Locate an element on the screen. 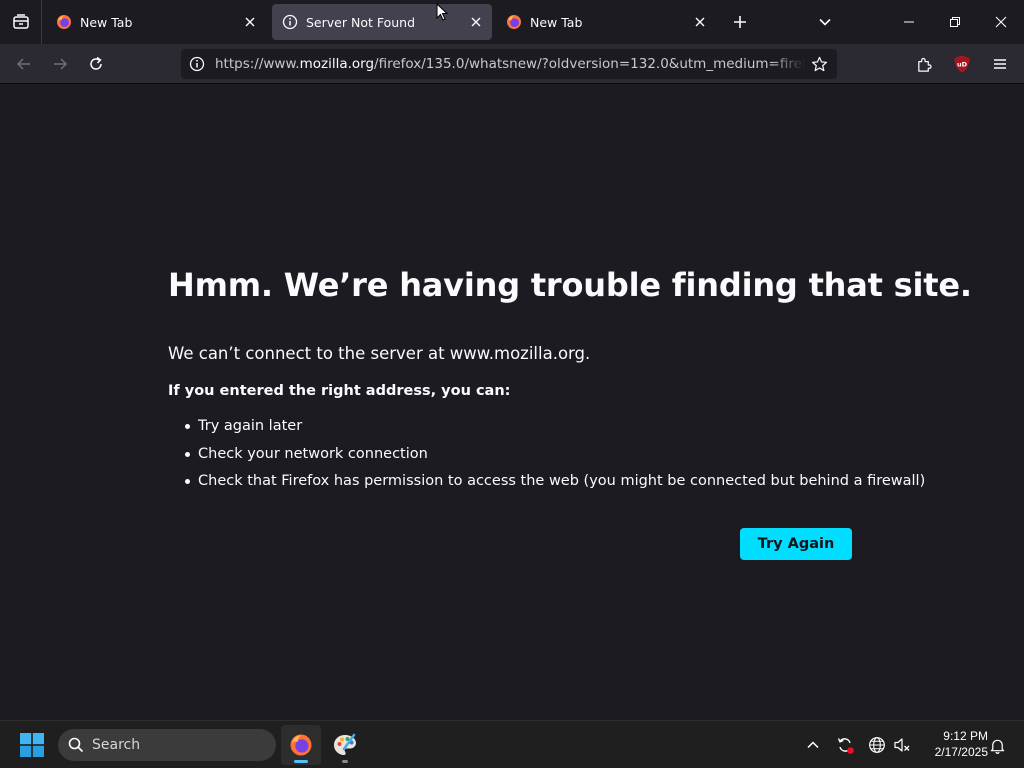 The width and height of the screenshot is (1024, 768). url-domain: mozilla.org is located at coordinates (337, 64).